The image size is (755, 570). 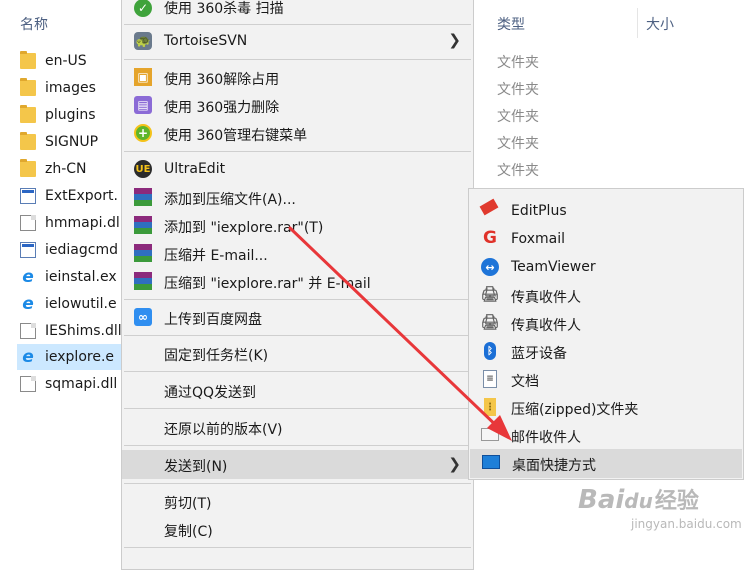 What do you see at coordinates (638, 500) in the screenshot?
I see `baidu-watermark-logo: Baidu经验` at bounding box center [638, 500].